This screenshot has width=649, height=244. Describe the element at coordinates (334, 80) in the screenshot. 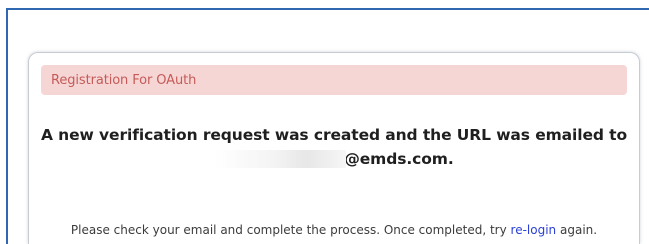

I see `card-header: Registration For OAuth` at that location.